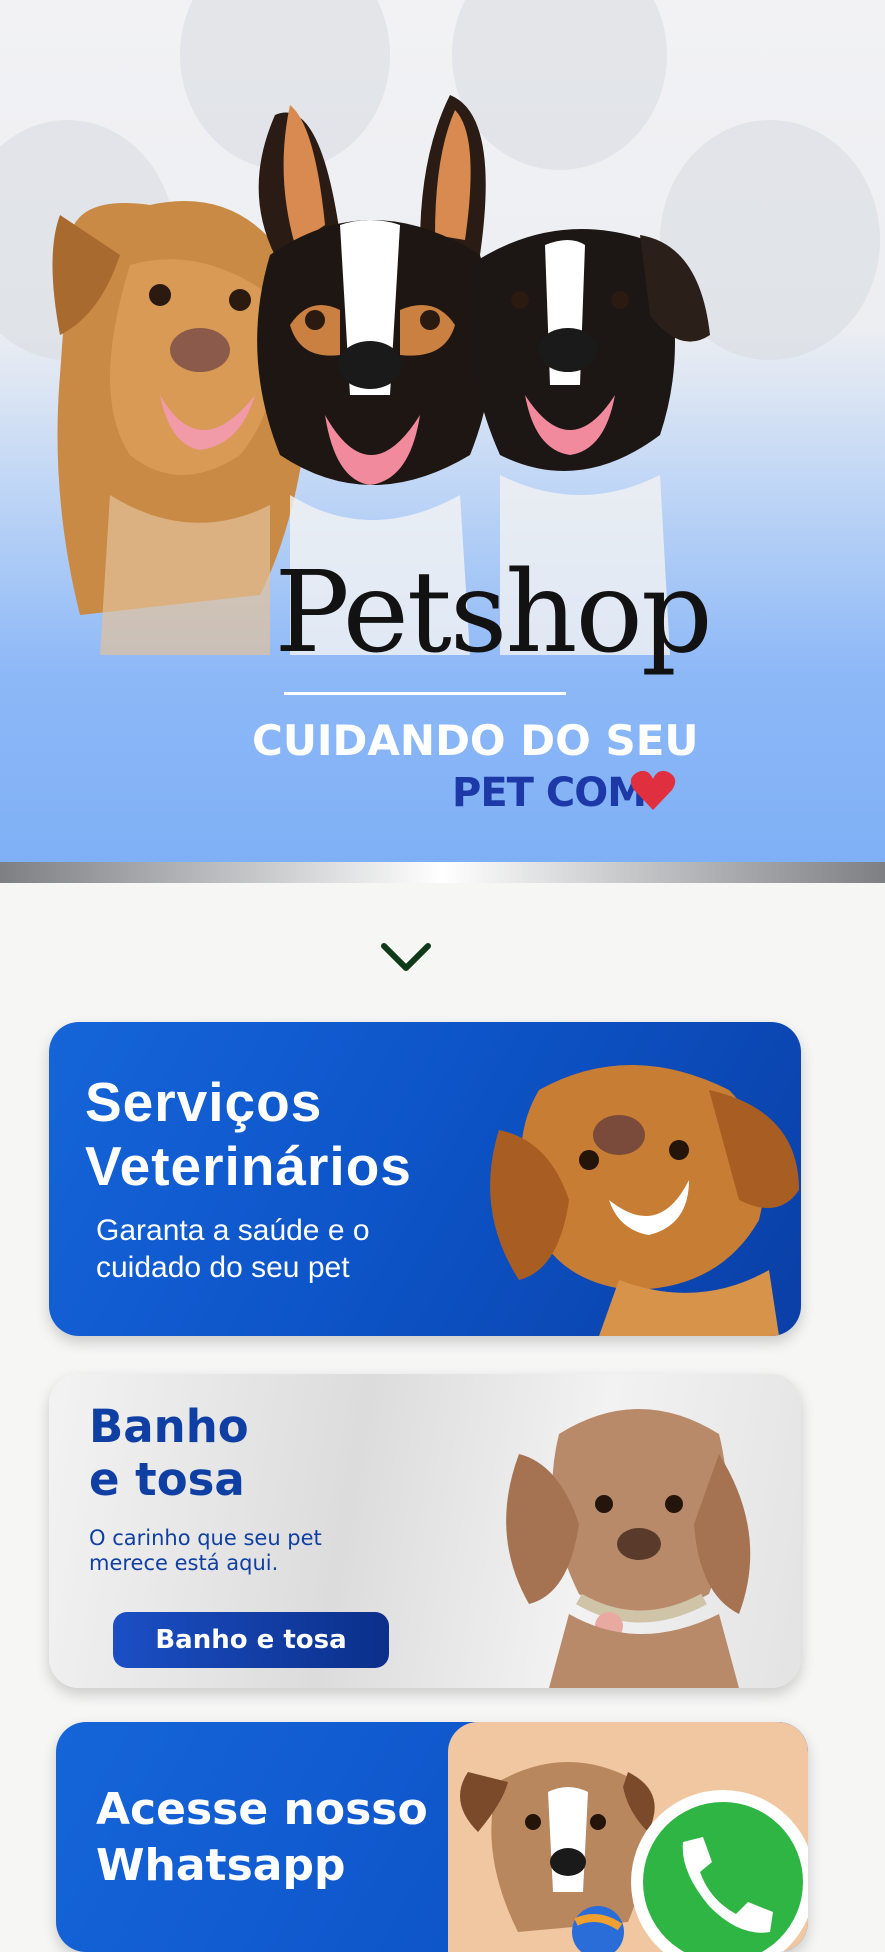  I want to click on terrier-dog-image, so click(628, 1837).